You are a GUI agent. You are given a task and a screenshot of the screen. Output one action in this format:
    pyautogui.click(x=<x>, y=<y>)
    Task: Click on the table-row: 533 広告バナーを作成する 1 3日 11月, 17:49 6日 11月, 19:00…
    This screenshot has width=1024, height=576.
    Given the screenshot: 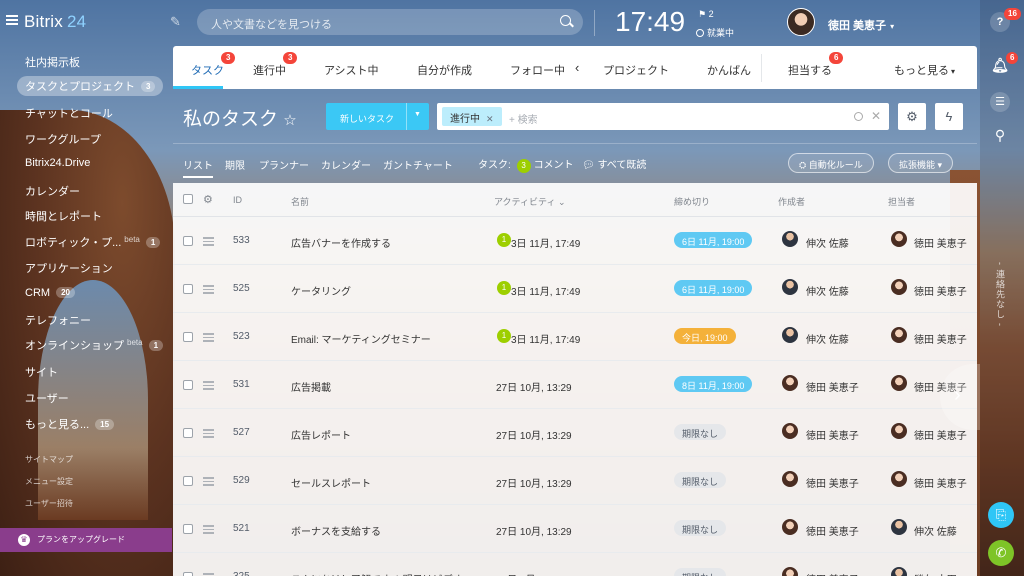 What is the action you would take?
    pyautogui.click(x=575, y=241)
    